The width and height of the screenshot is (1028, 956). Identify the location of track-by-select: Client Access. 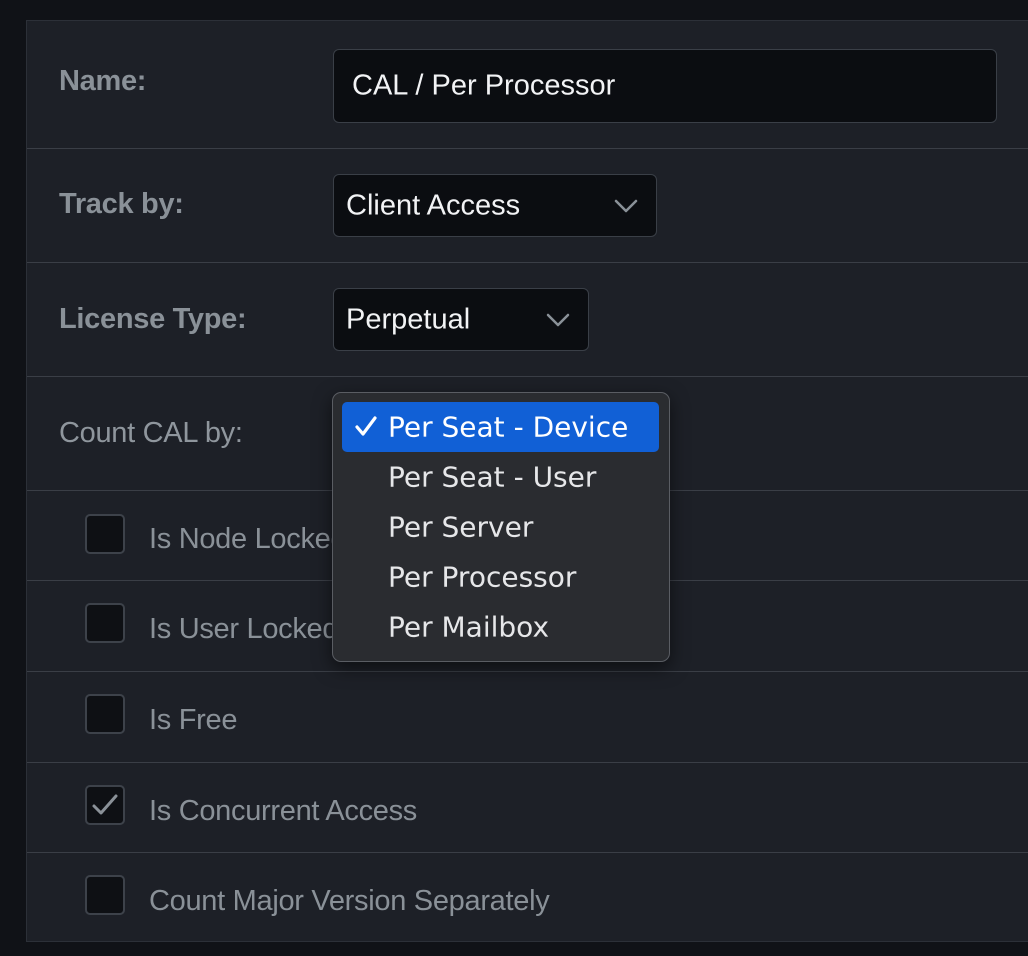
(495, 205).